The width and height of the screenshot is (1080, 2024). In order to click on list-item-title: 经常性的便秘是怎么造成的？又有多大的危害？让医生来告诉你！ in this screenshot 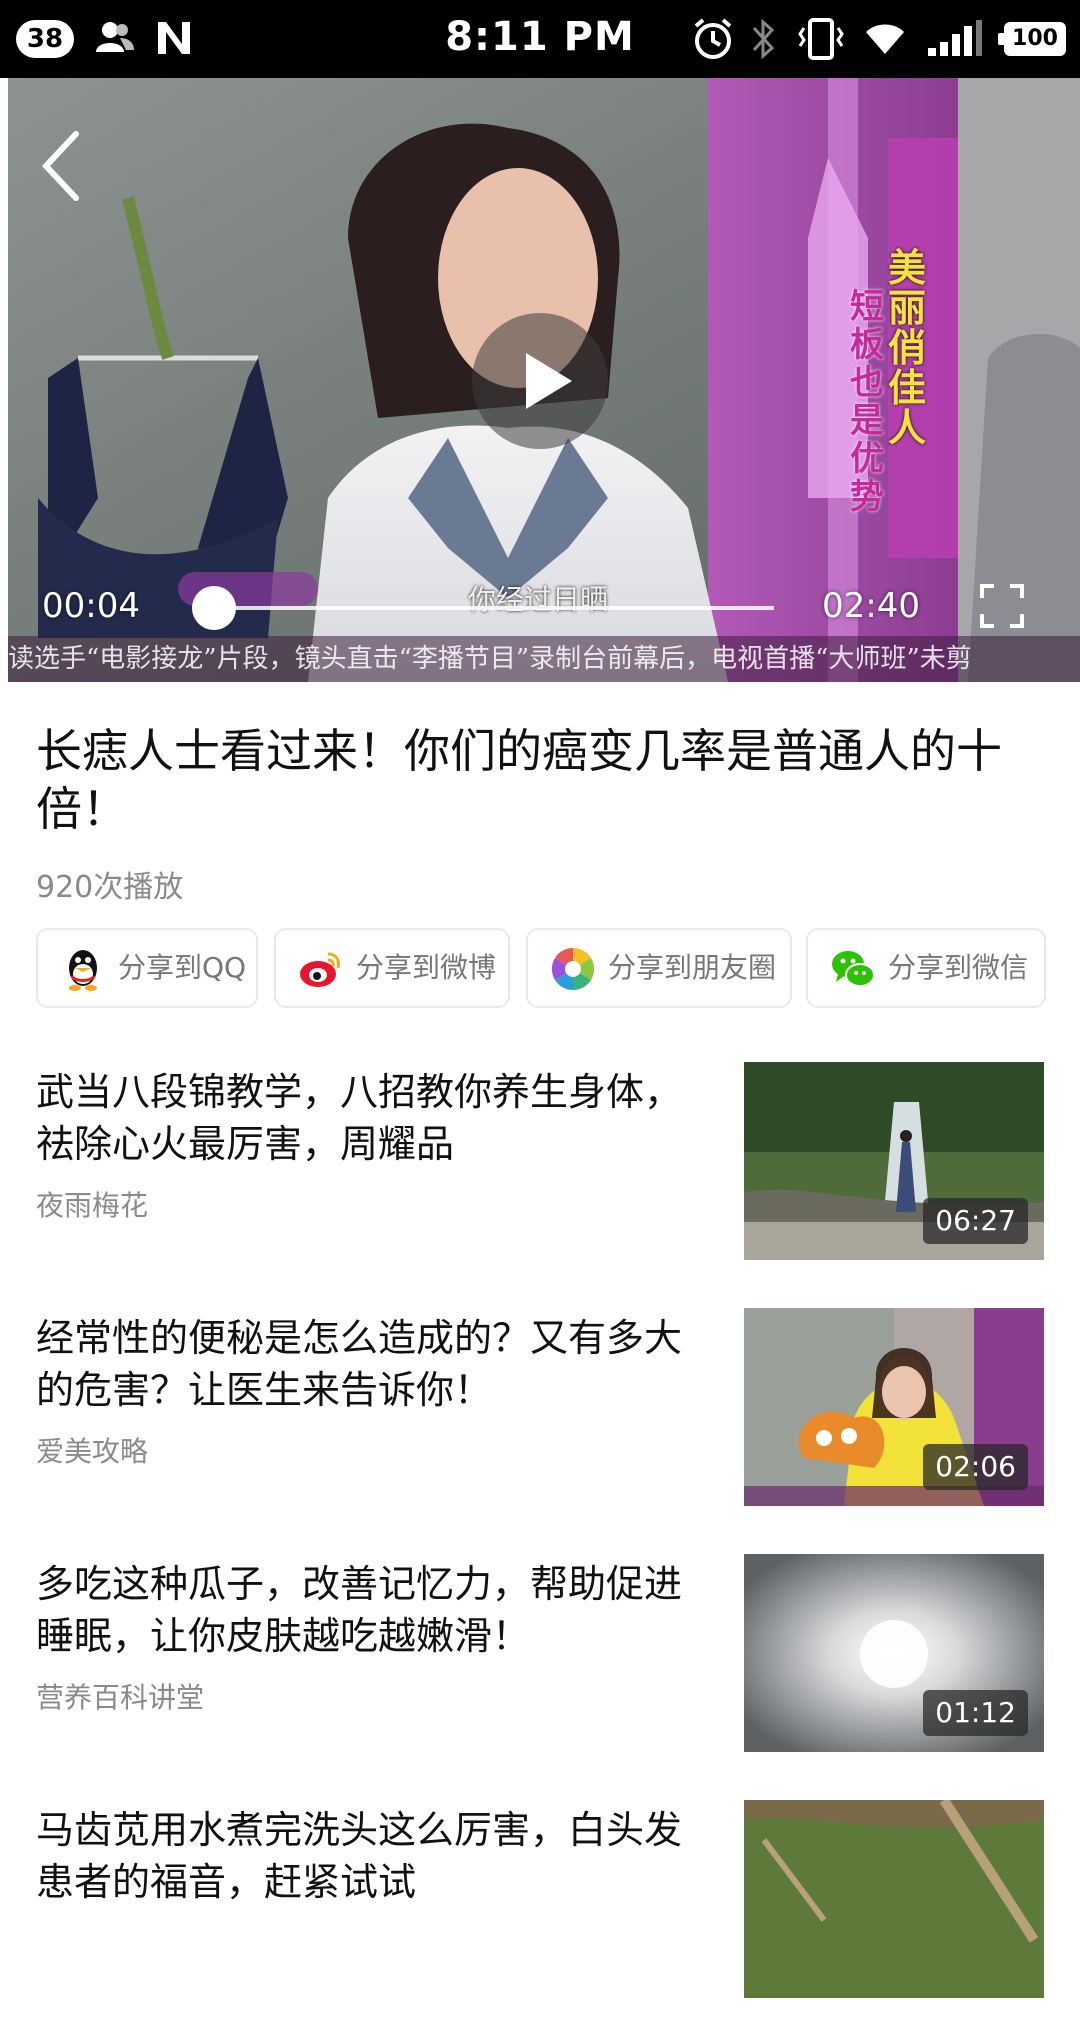, I will do `click(359, 1364)`.